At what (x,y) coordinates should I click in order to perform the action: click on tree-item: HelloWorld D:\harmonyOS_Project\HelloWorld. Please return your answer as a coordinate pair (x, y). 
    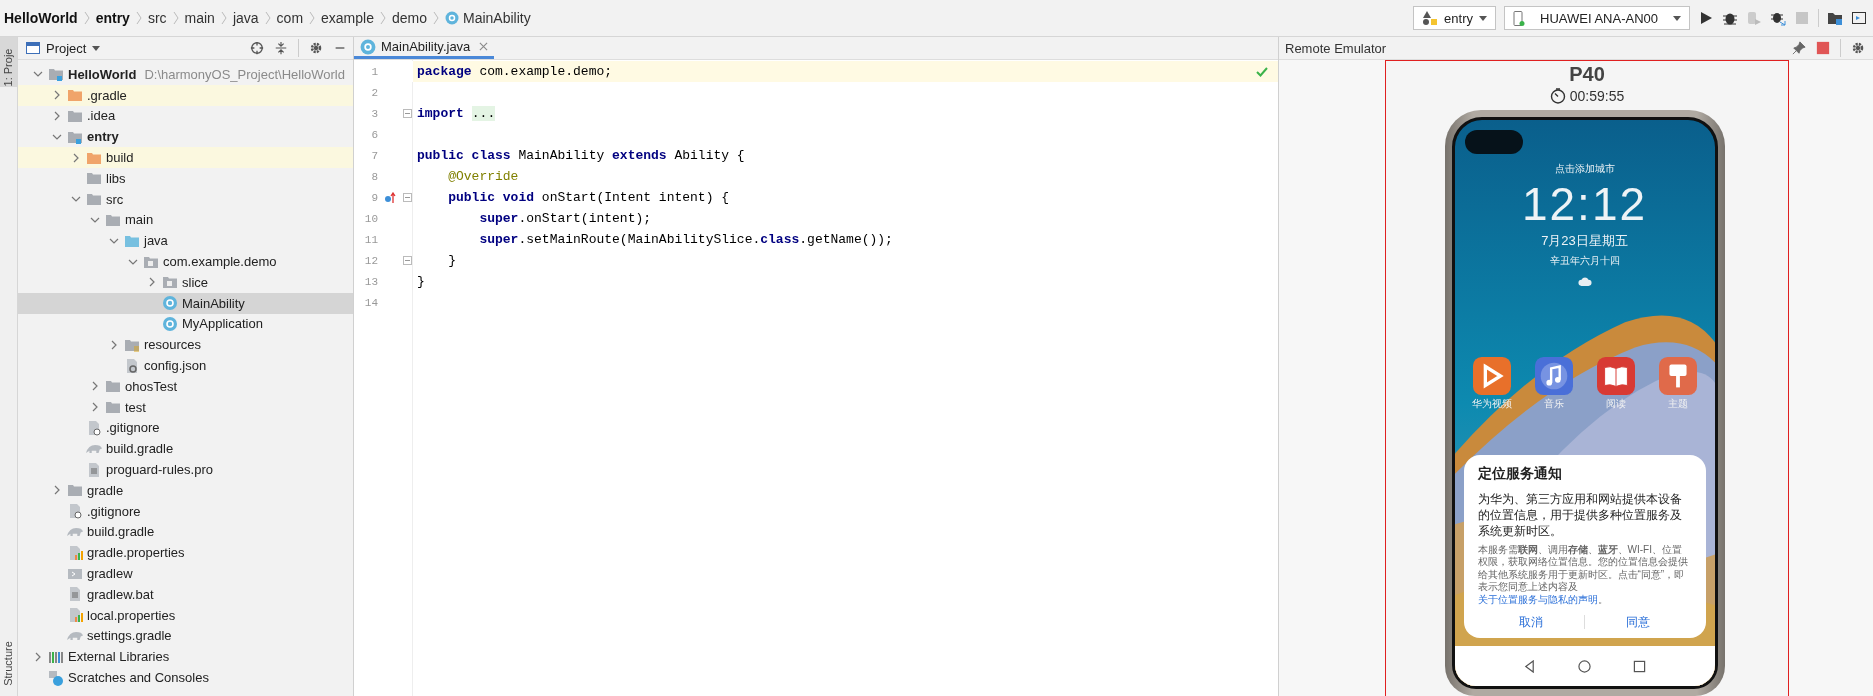
    Looking at the image, I should click on (185, 74).